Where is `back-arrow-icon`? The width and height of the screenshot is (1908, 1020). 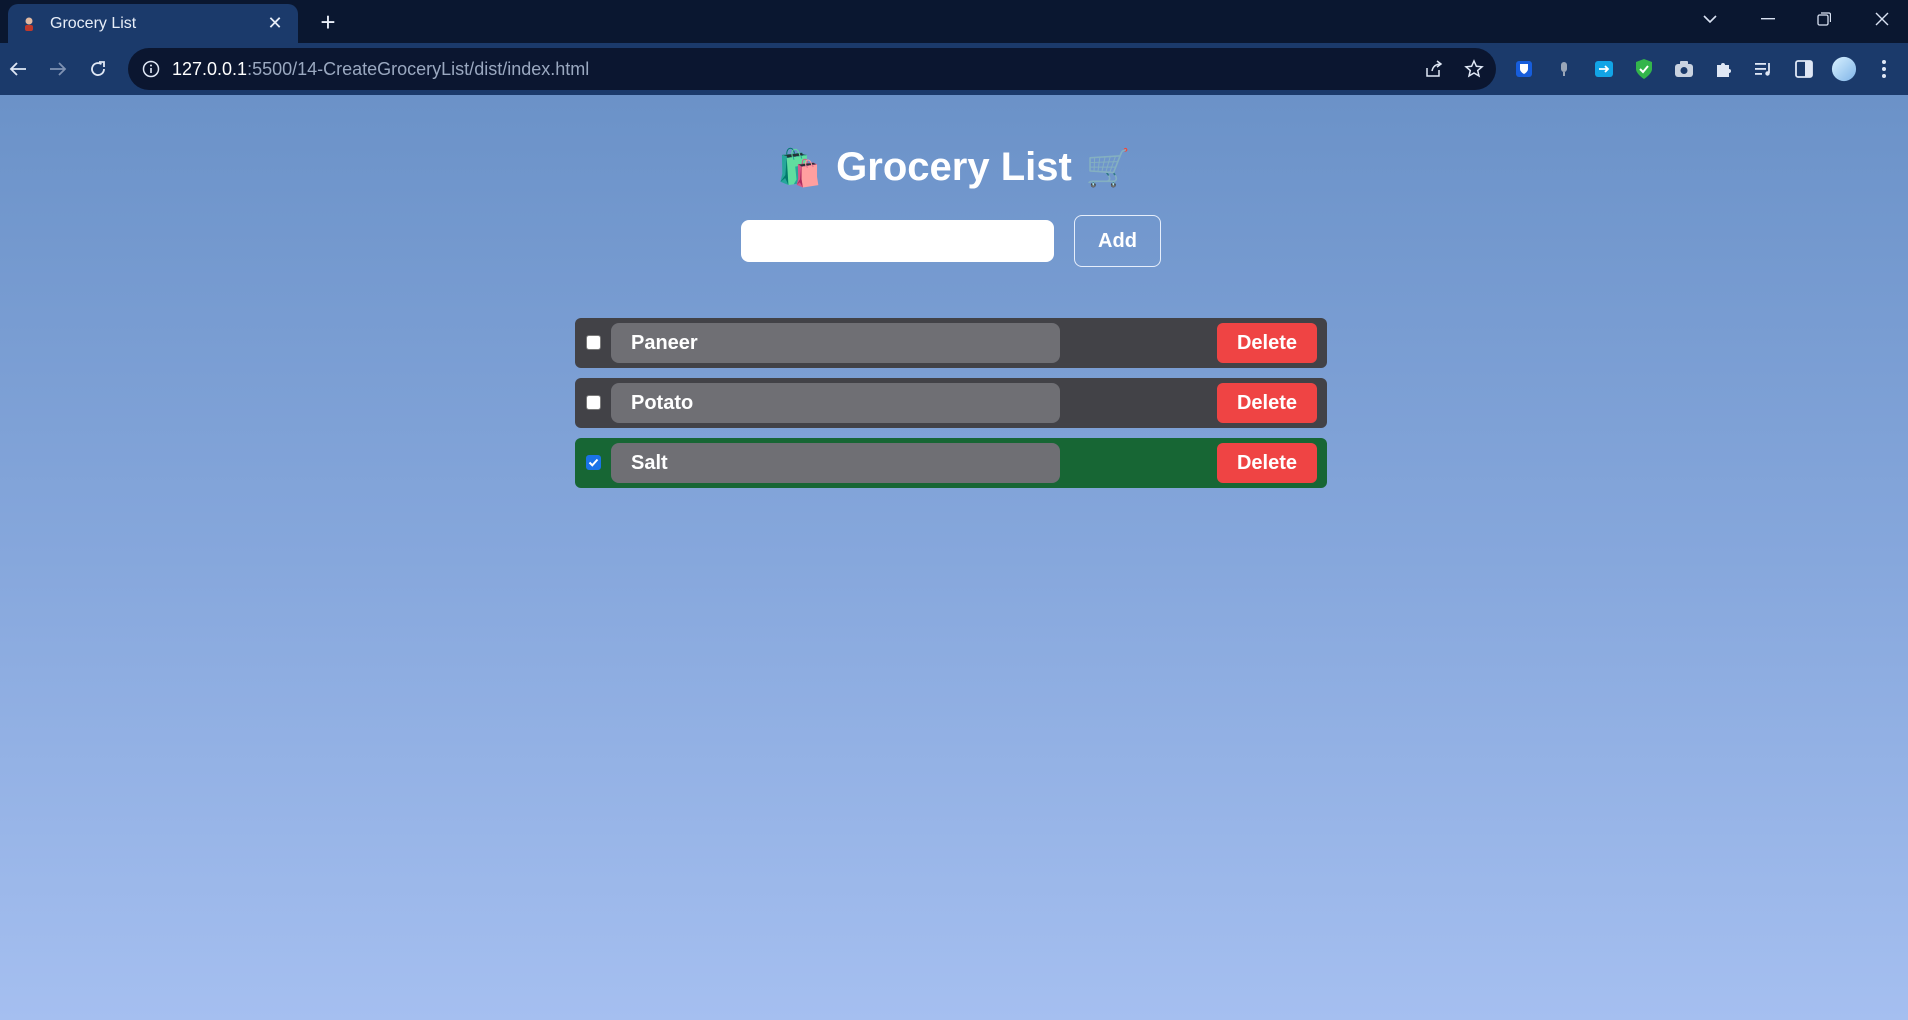
back-arrow-icon is located at coordinates (18, 69).